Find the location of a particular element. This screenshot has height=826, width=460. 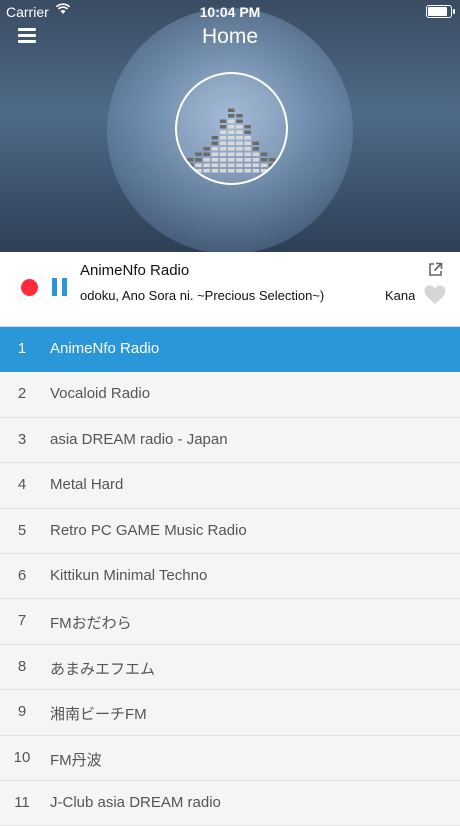

share-icon is located at coordinates (435, 269).